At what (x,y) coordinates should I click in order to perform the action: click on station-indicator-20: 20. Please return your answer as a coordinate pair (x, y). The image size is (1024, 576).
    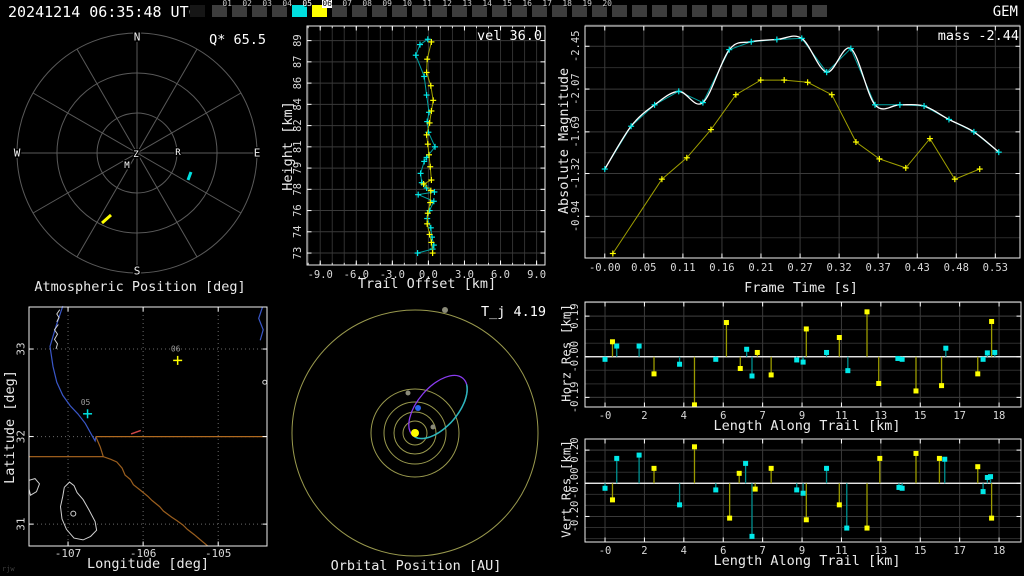
    Looking at the image, I should click on (602, 10).